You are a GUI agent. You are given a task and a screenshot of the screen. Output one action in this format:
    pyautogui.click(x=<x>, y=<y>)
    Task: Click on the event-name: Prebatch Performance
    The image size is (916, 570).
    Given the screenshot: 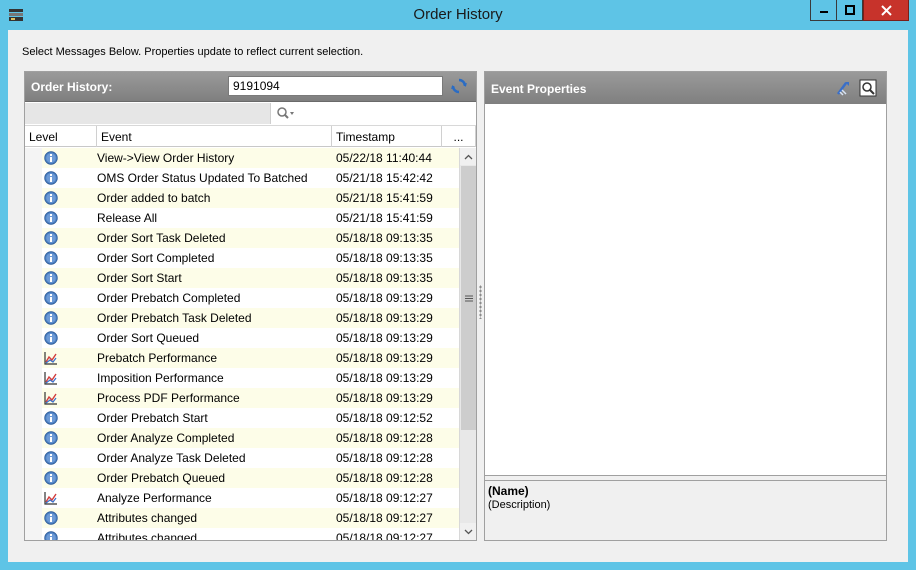 What is the action you would take?
    pyautogui.click(x=157, y=358)
    